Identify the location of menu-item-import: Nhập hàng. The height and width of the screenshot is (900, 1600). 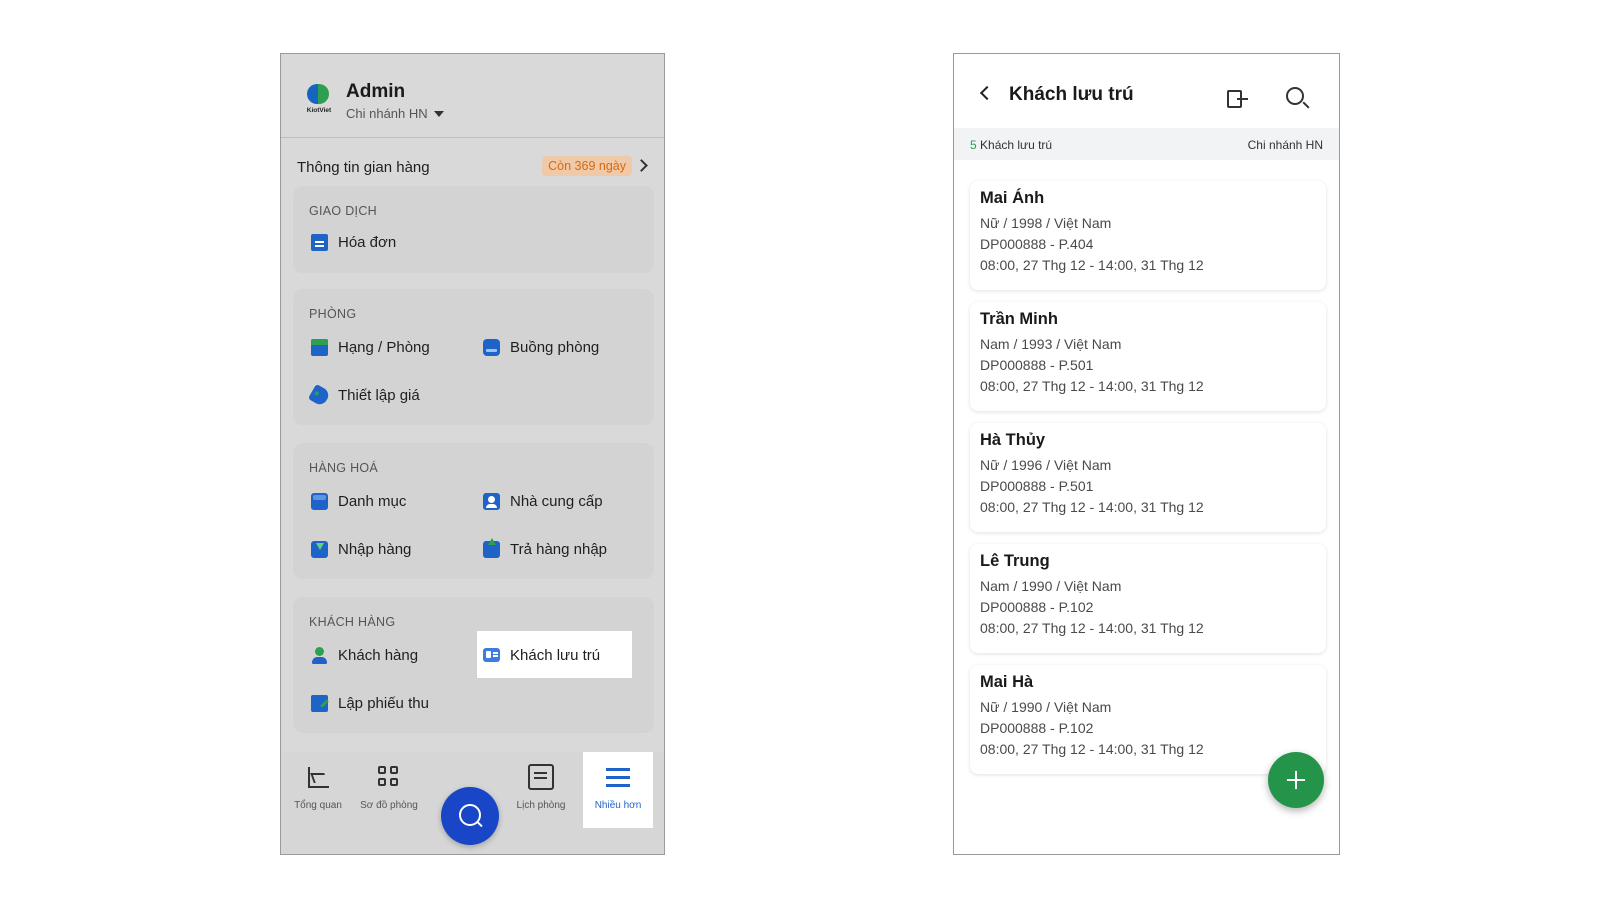
(361, 549).